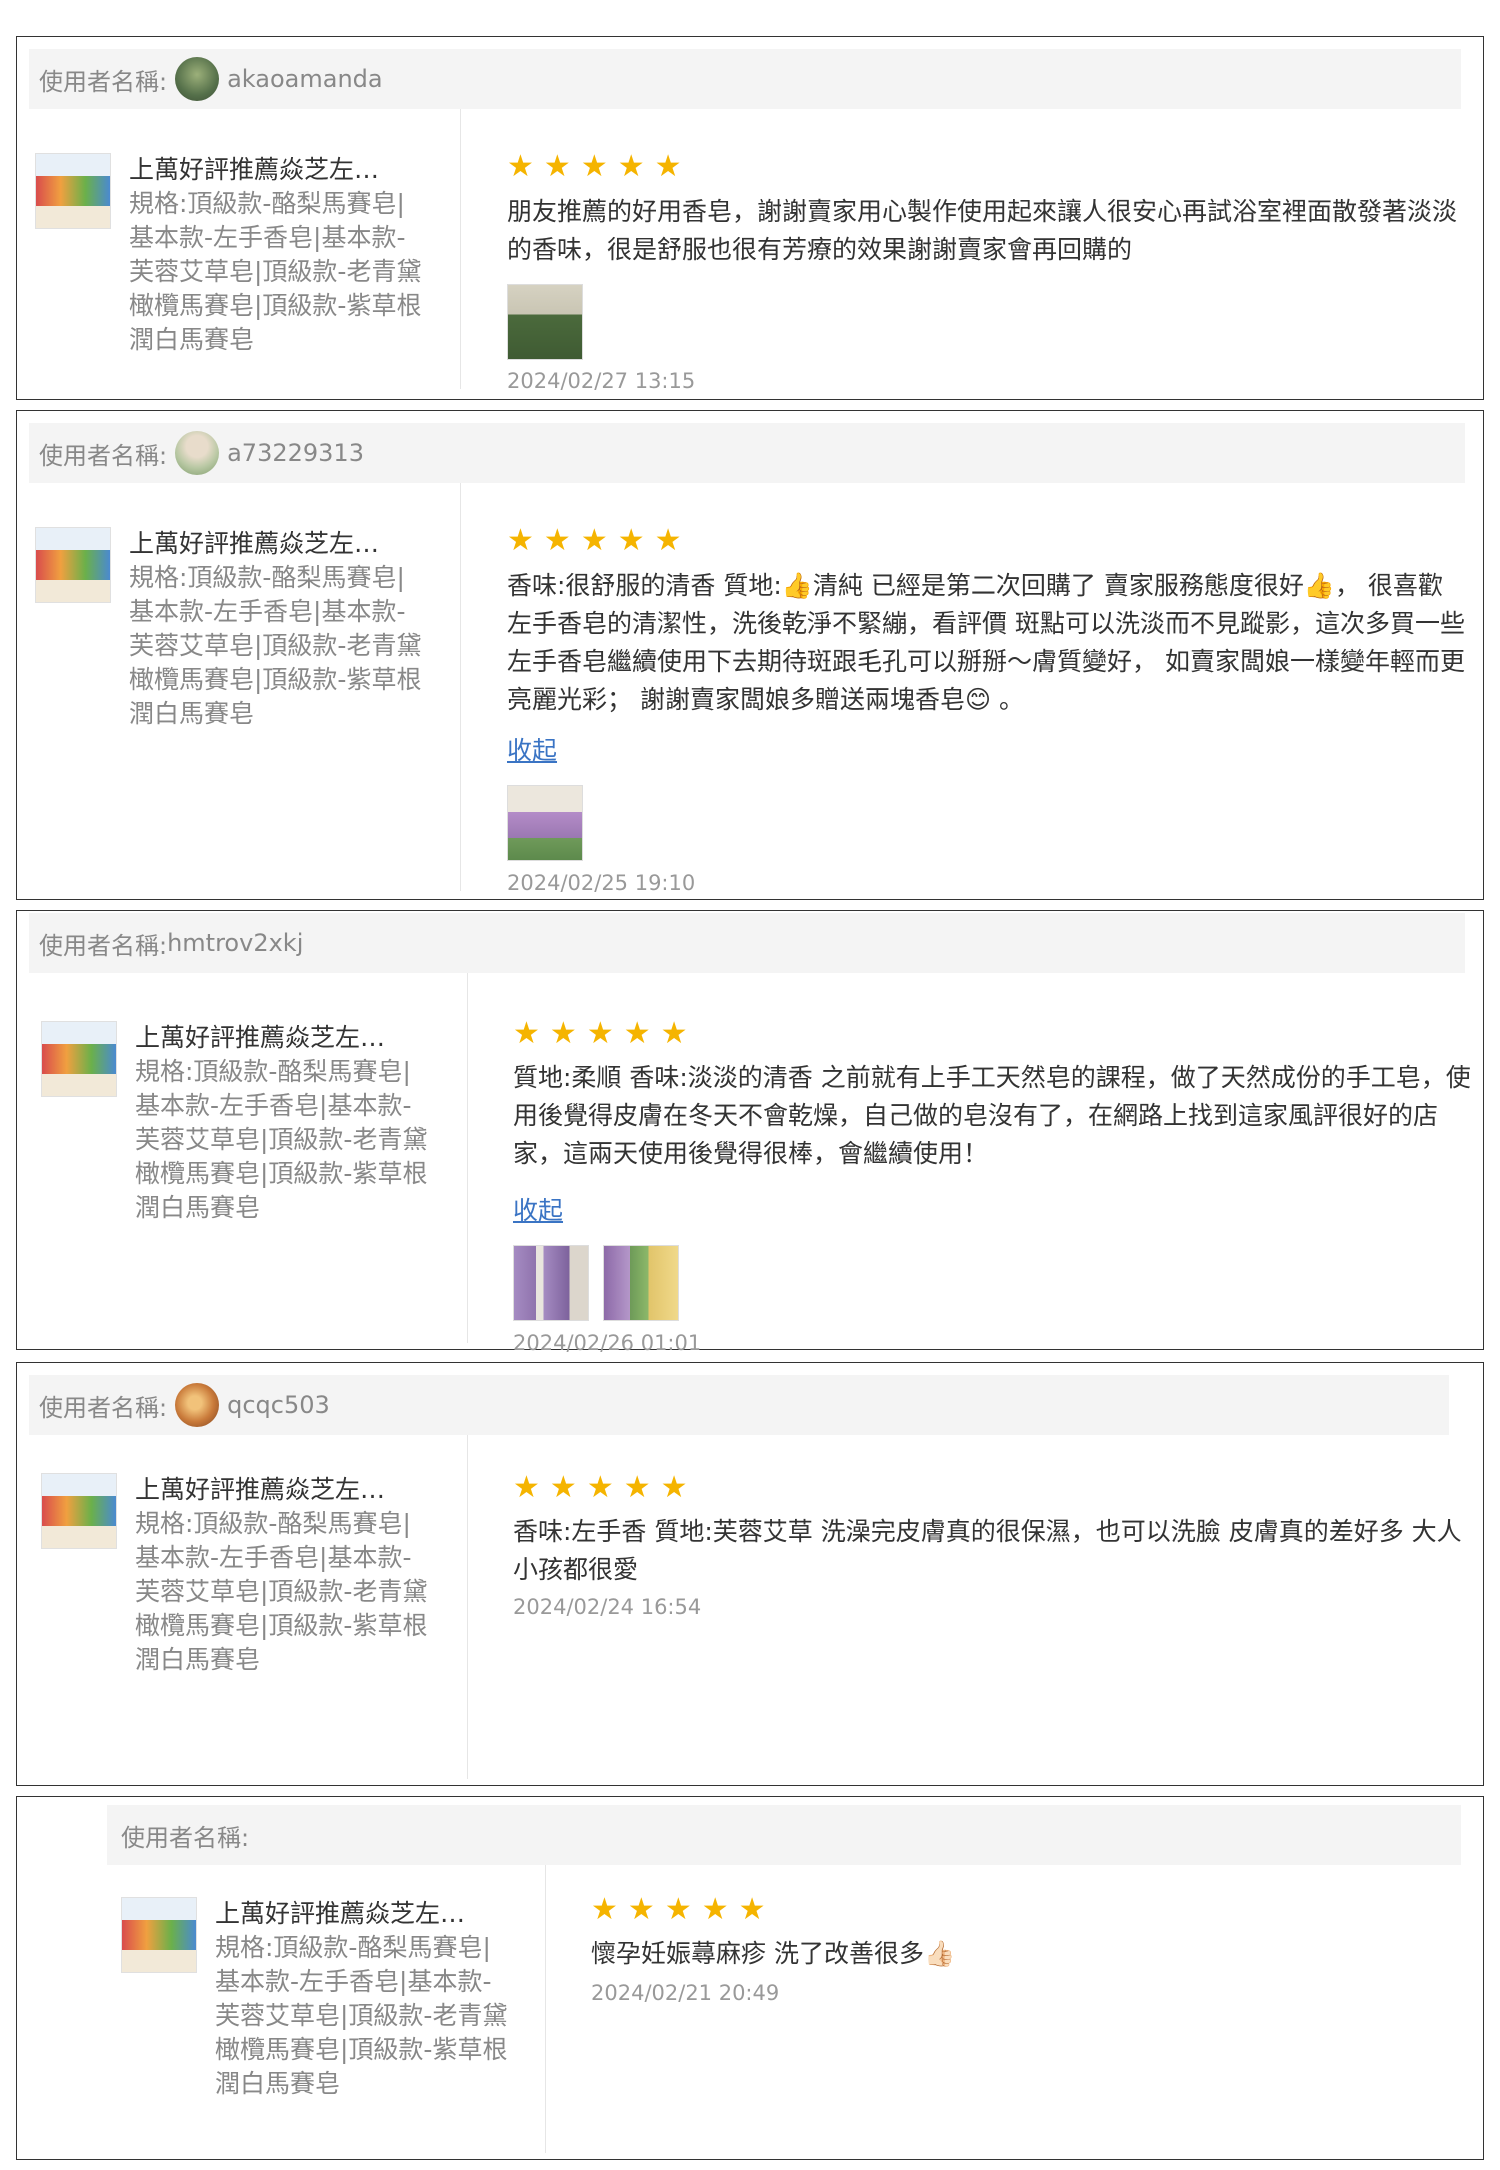  Describe the element at coordinates (601, 883) in the screenshot. I see `review-date: 2024/02/25 19:10` at that location.